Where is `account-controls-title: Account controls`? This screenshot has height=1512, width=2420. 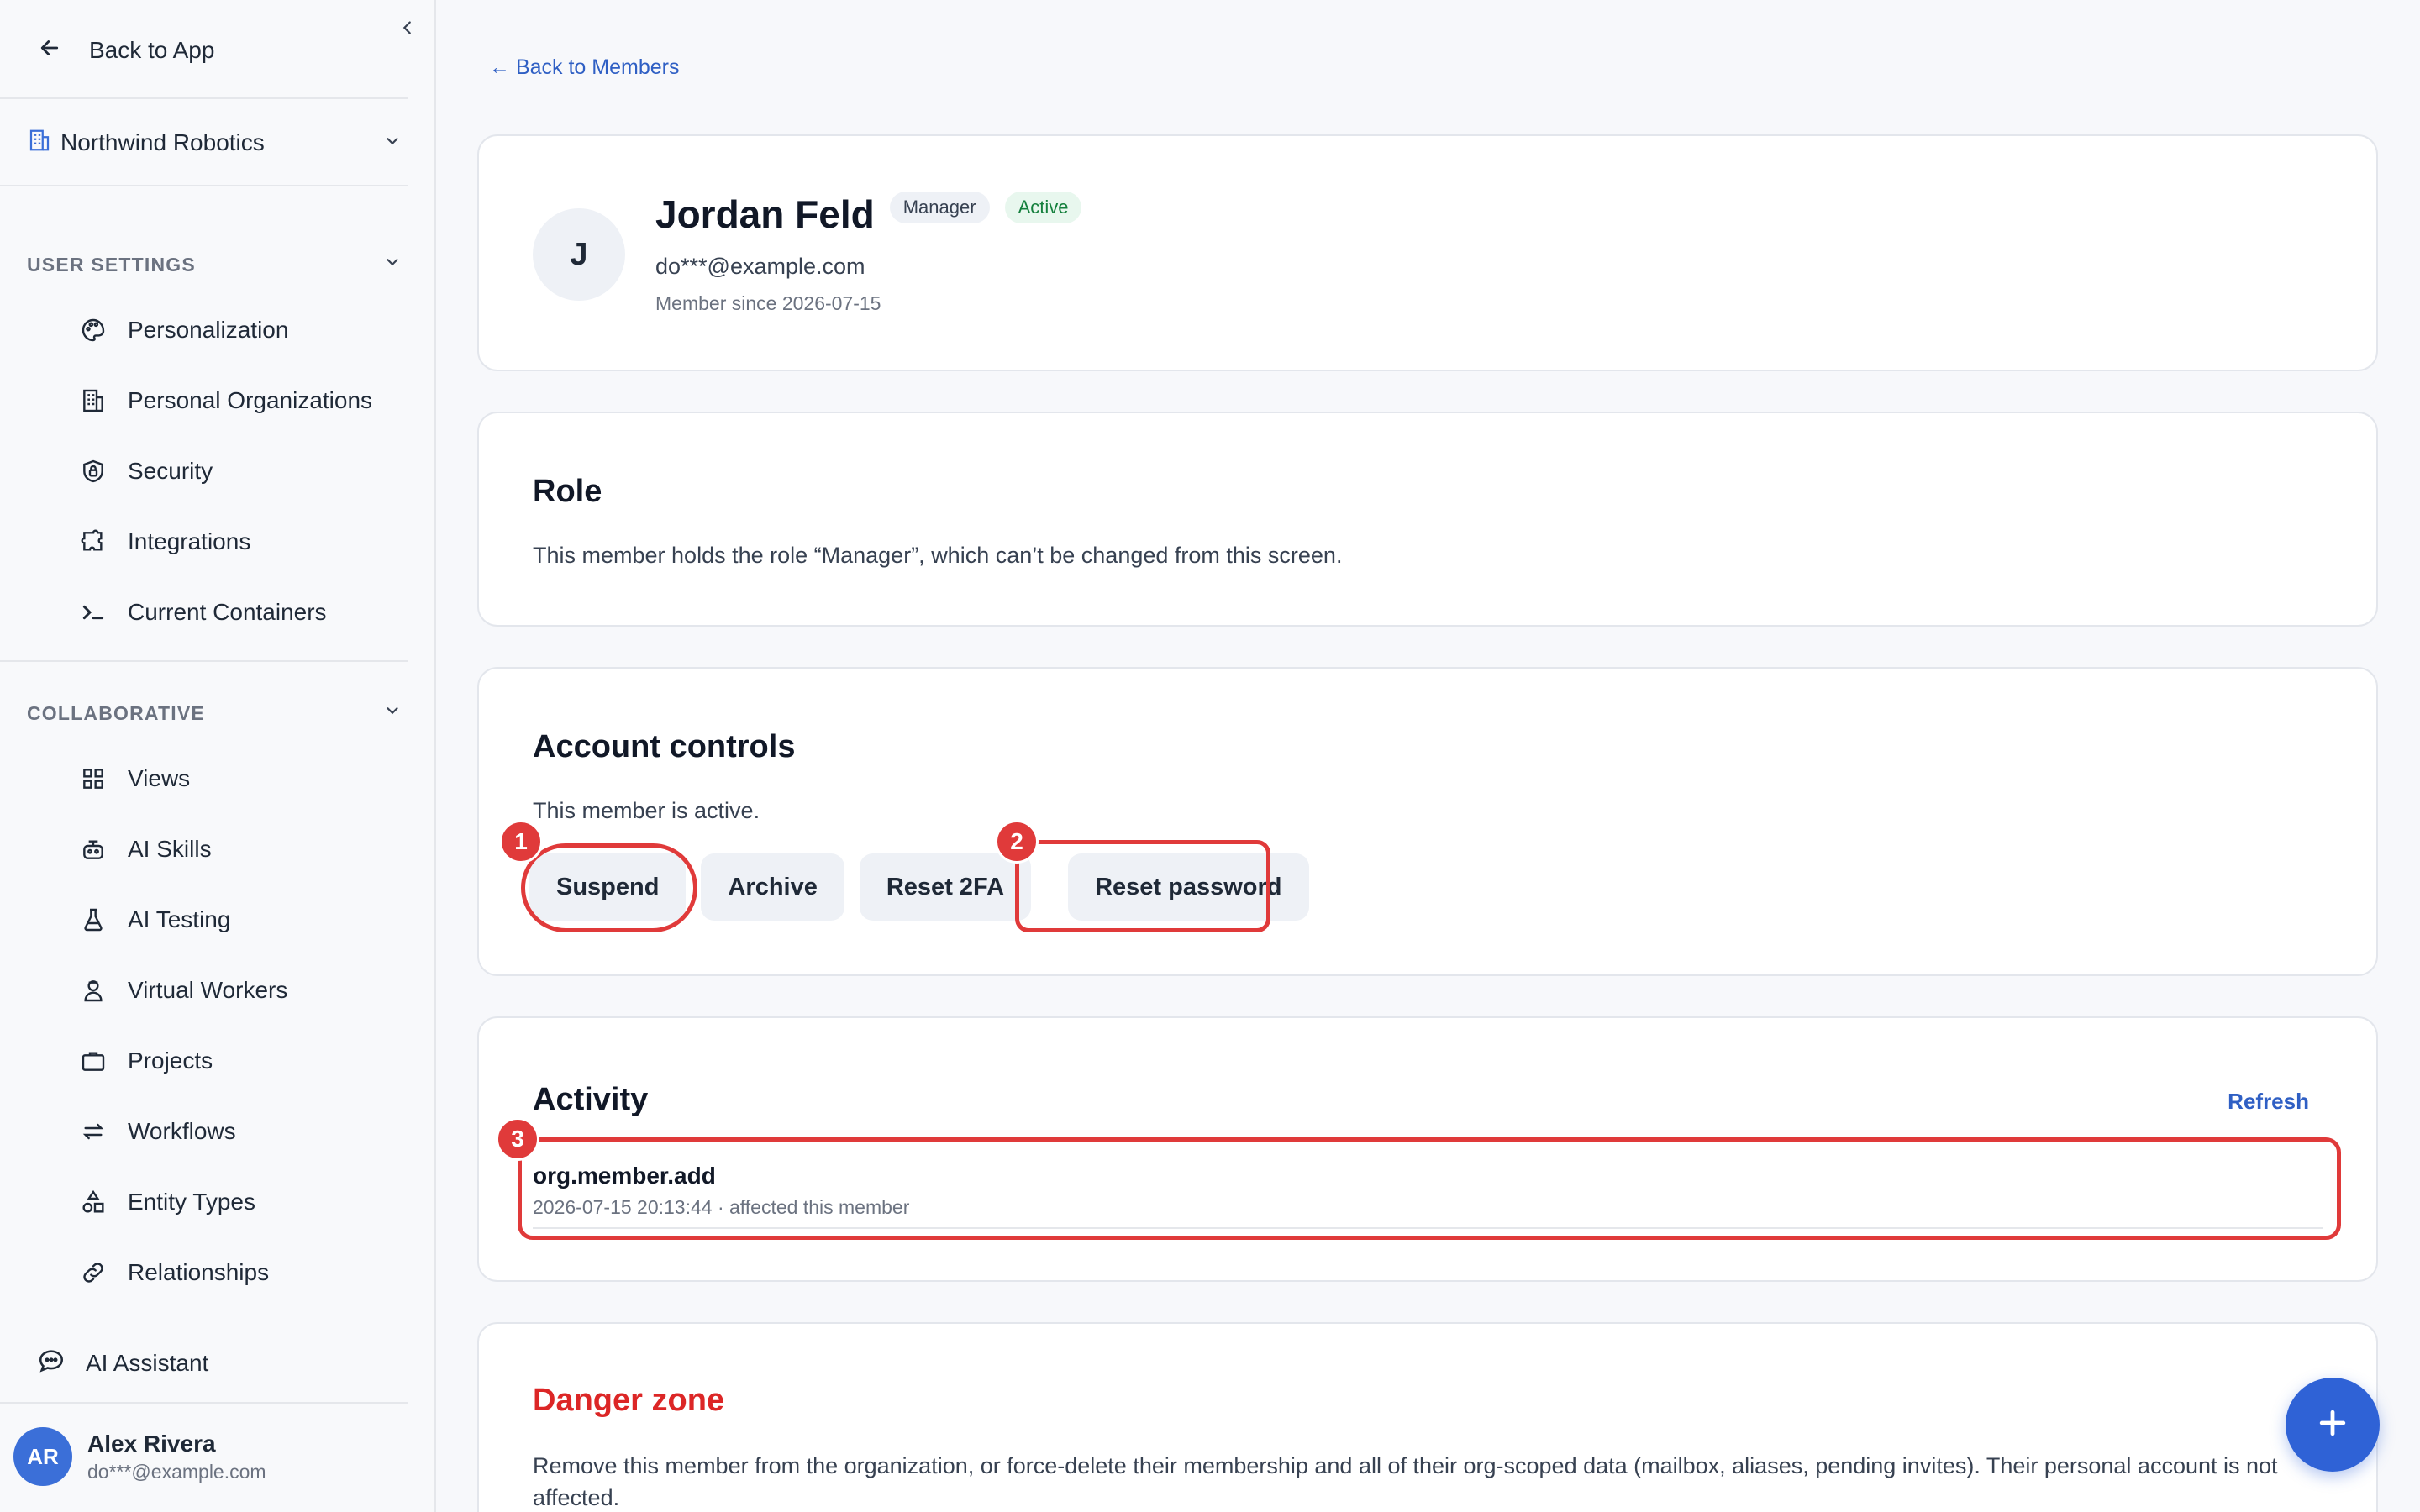
account-controls-title: Account controls is located at coordinates (664, 746).